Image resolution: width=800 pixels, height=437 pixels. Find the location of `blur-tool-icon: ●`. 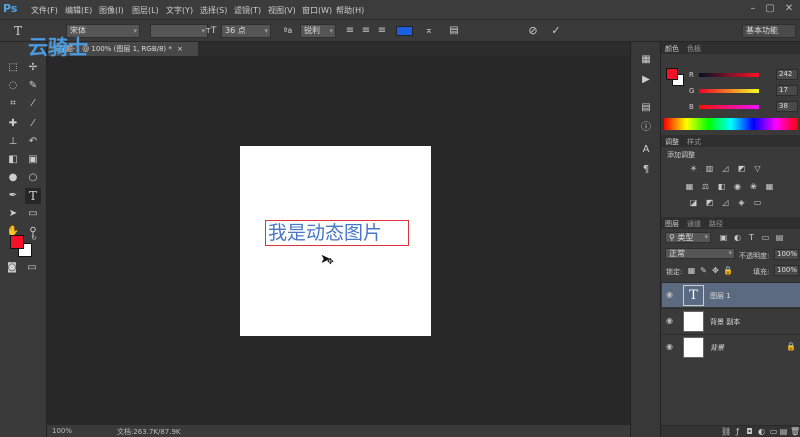

blur-tool-icon: ● is located at coordinates (13, 178).